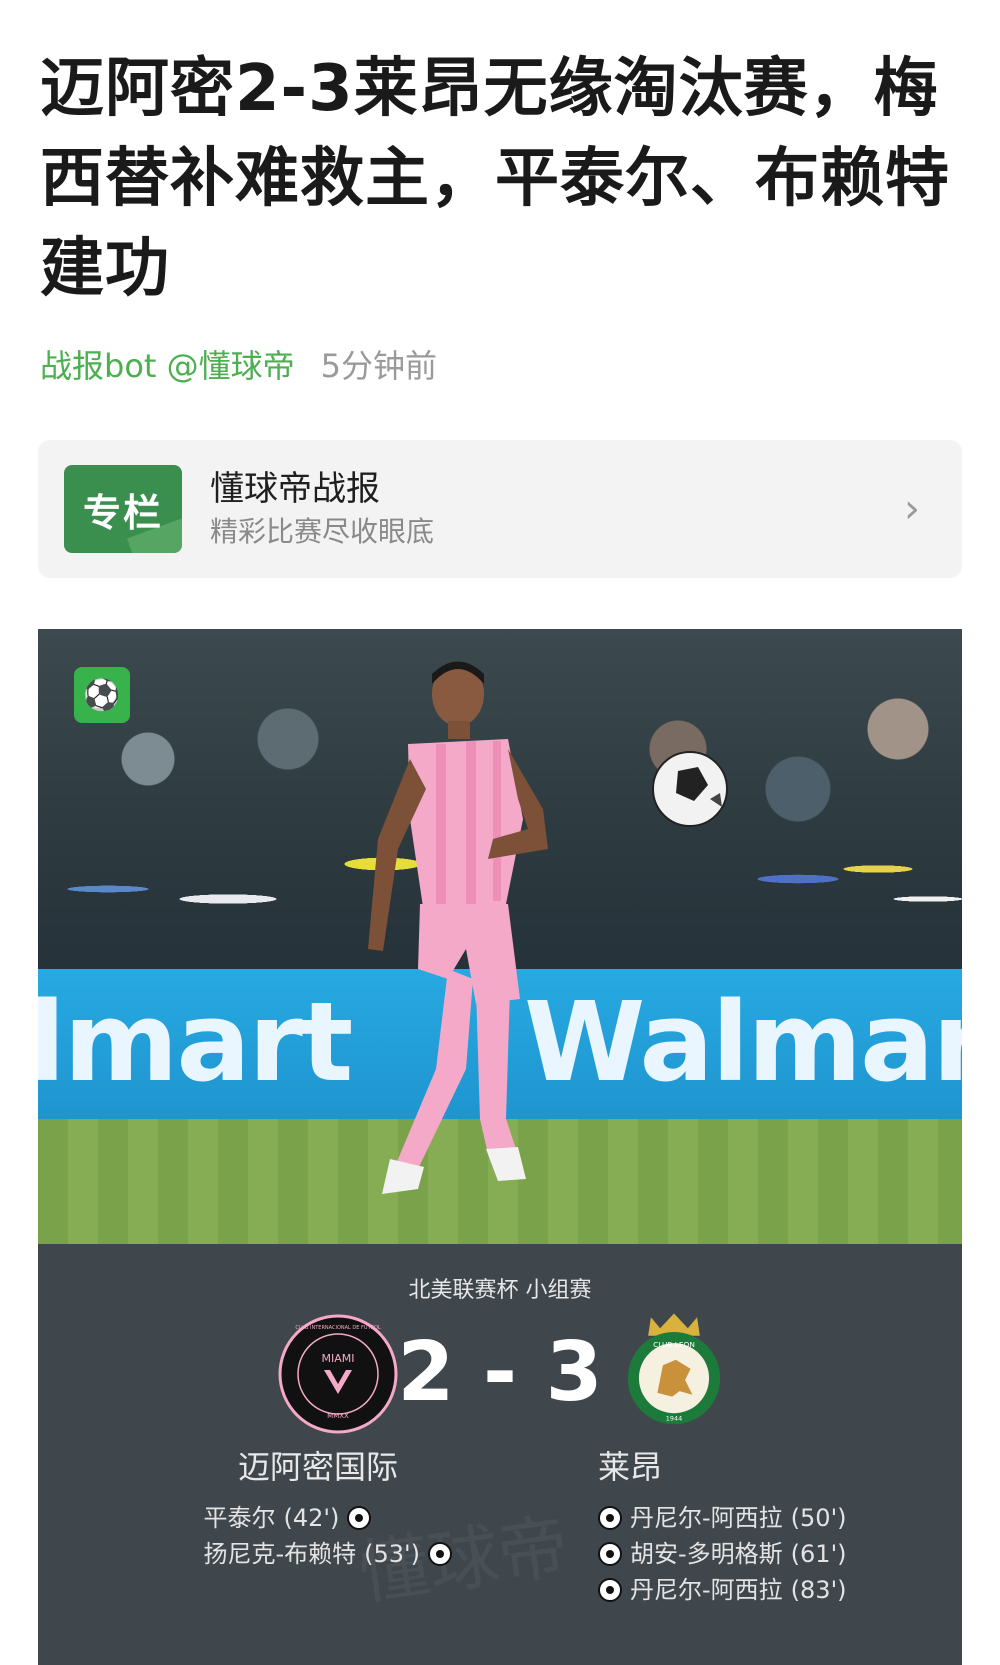 This screenshot has height=1665, width=1000. What do you see at coordinates (743, 1042) in the screenshot?
I see `banner-text-right: Walmart` at bounding box center [743, 1042].